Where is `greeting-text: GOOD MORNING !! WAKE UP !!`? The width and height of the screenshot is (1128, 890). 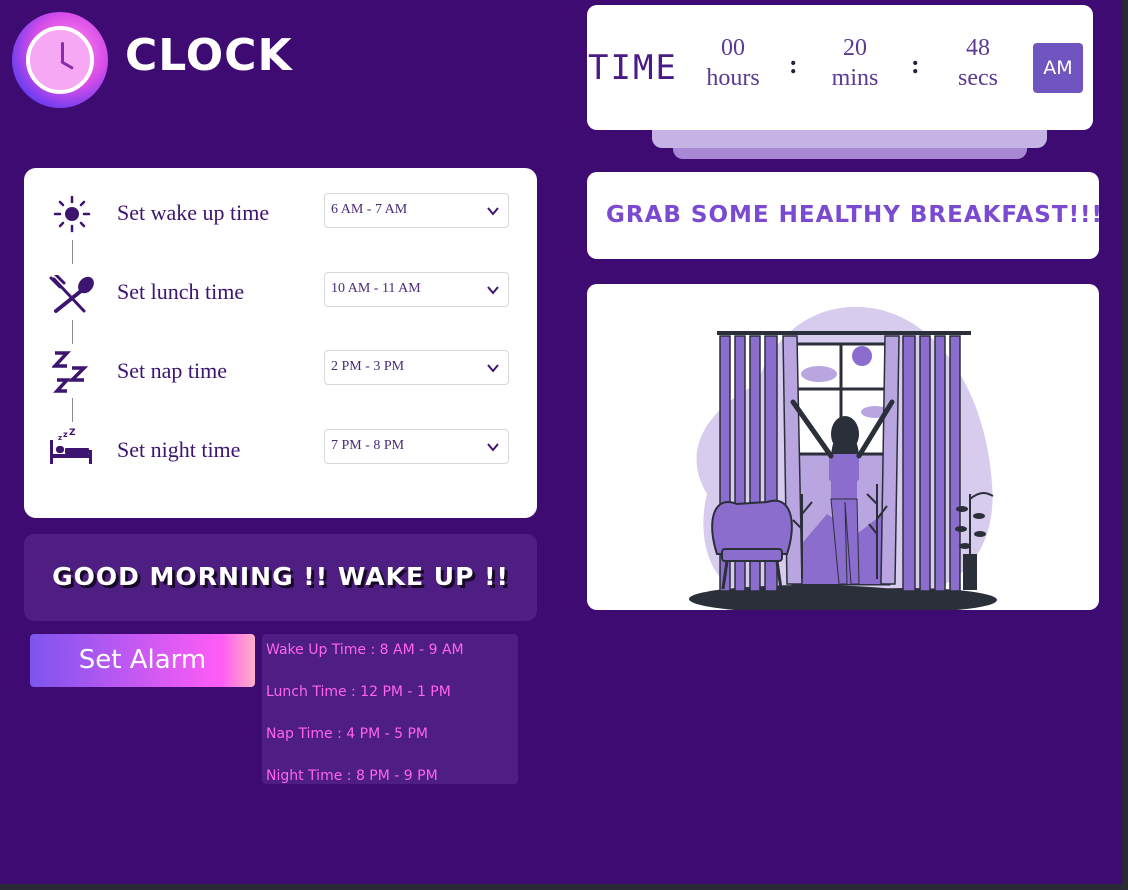
greeting-text: GOOD MORNING !! WAKE UP !! is located at coordinates (280, 576).